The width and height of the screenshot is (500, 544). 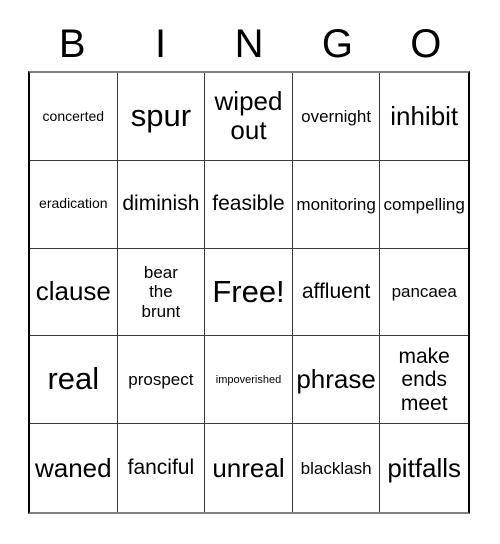 I want to click on bingo-cell-label: concerted, so click(x=73, y=115).